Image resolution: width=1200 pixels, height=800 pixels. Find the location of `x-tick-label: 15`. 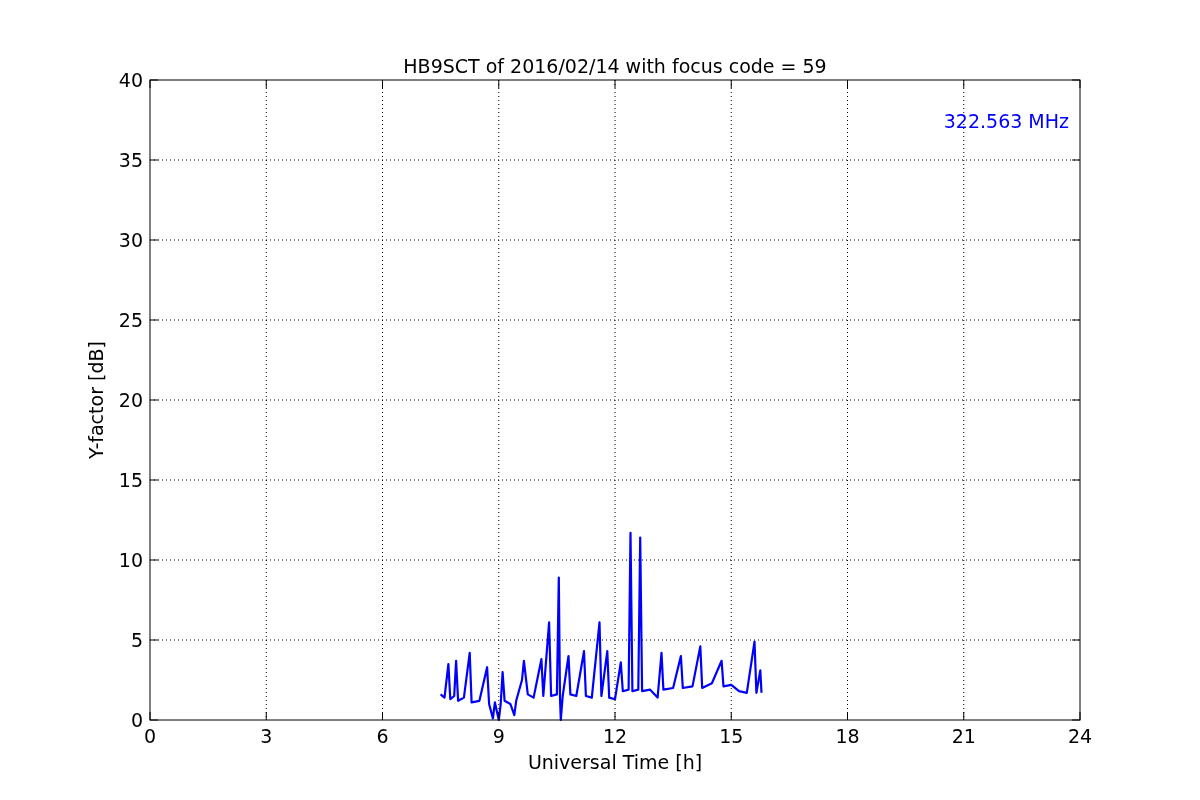

x-tick-label: 15 is located at coordinates (731, 736).